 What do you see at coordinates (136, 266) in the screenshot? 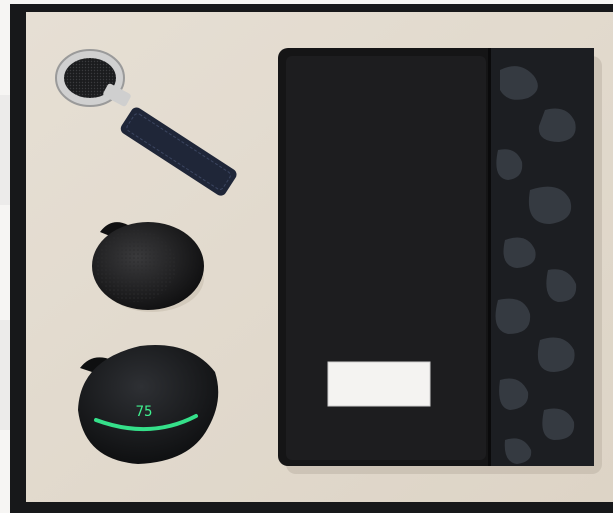
I see `speaker-grille` at bounding box center [136, 266].